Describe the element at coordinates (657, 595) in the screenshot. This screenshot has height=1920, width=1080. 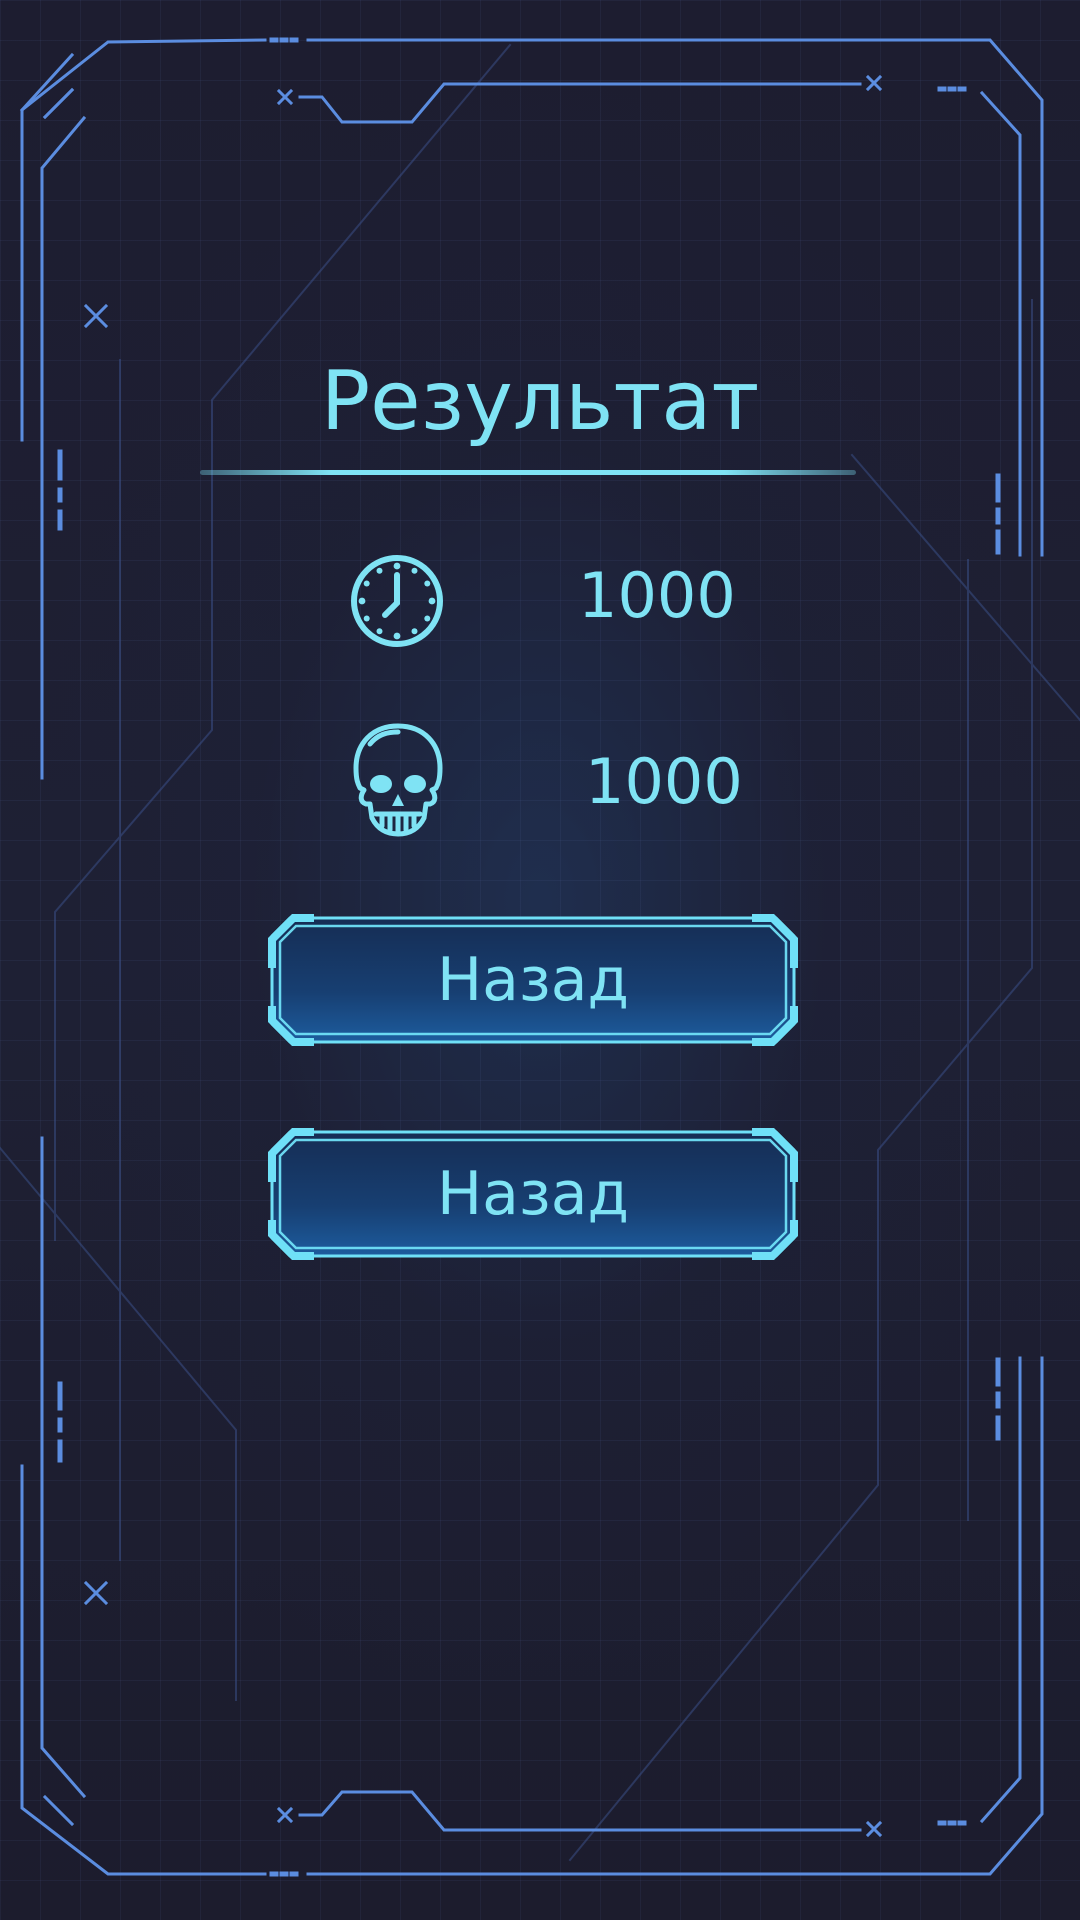
I see `time-value: 1000` at that location.